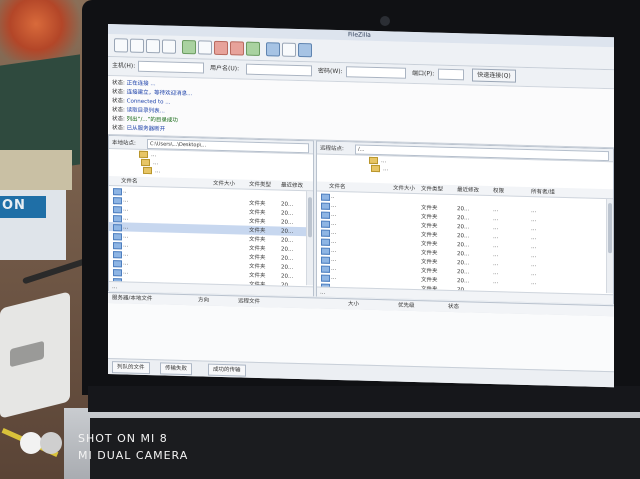  Describe the element at coordinates (124, 66) in the screenshot. I see `host-label: 主机(H):` at that location.